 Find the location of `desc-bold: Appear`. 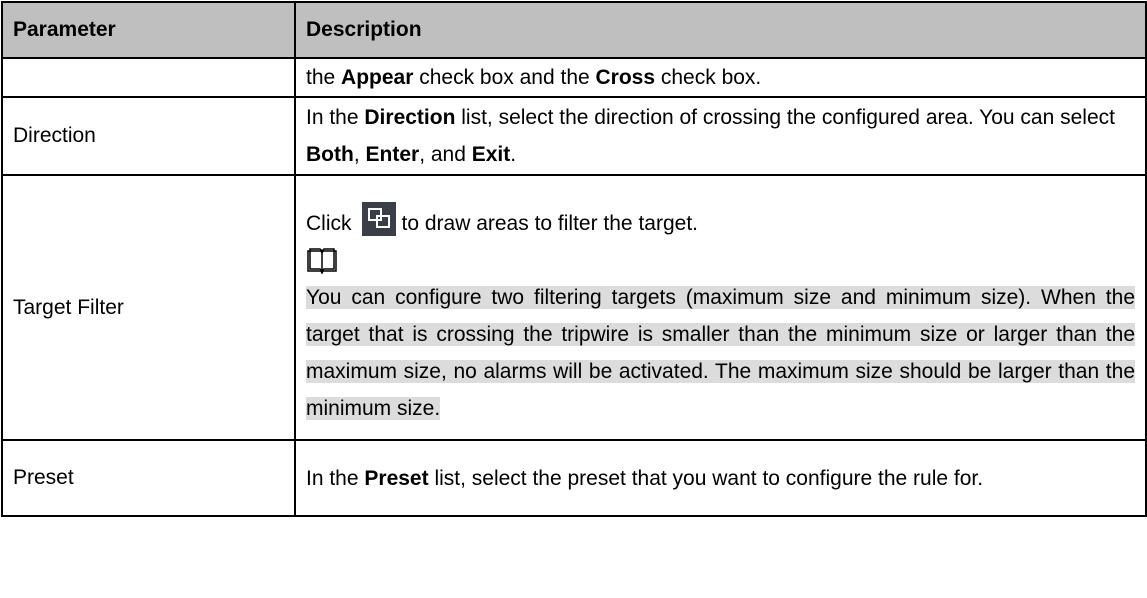

desc-bold: Appear is located at coordinates (377, 77).